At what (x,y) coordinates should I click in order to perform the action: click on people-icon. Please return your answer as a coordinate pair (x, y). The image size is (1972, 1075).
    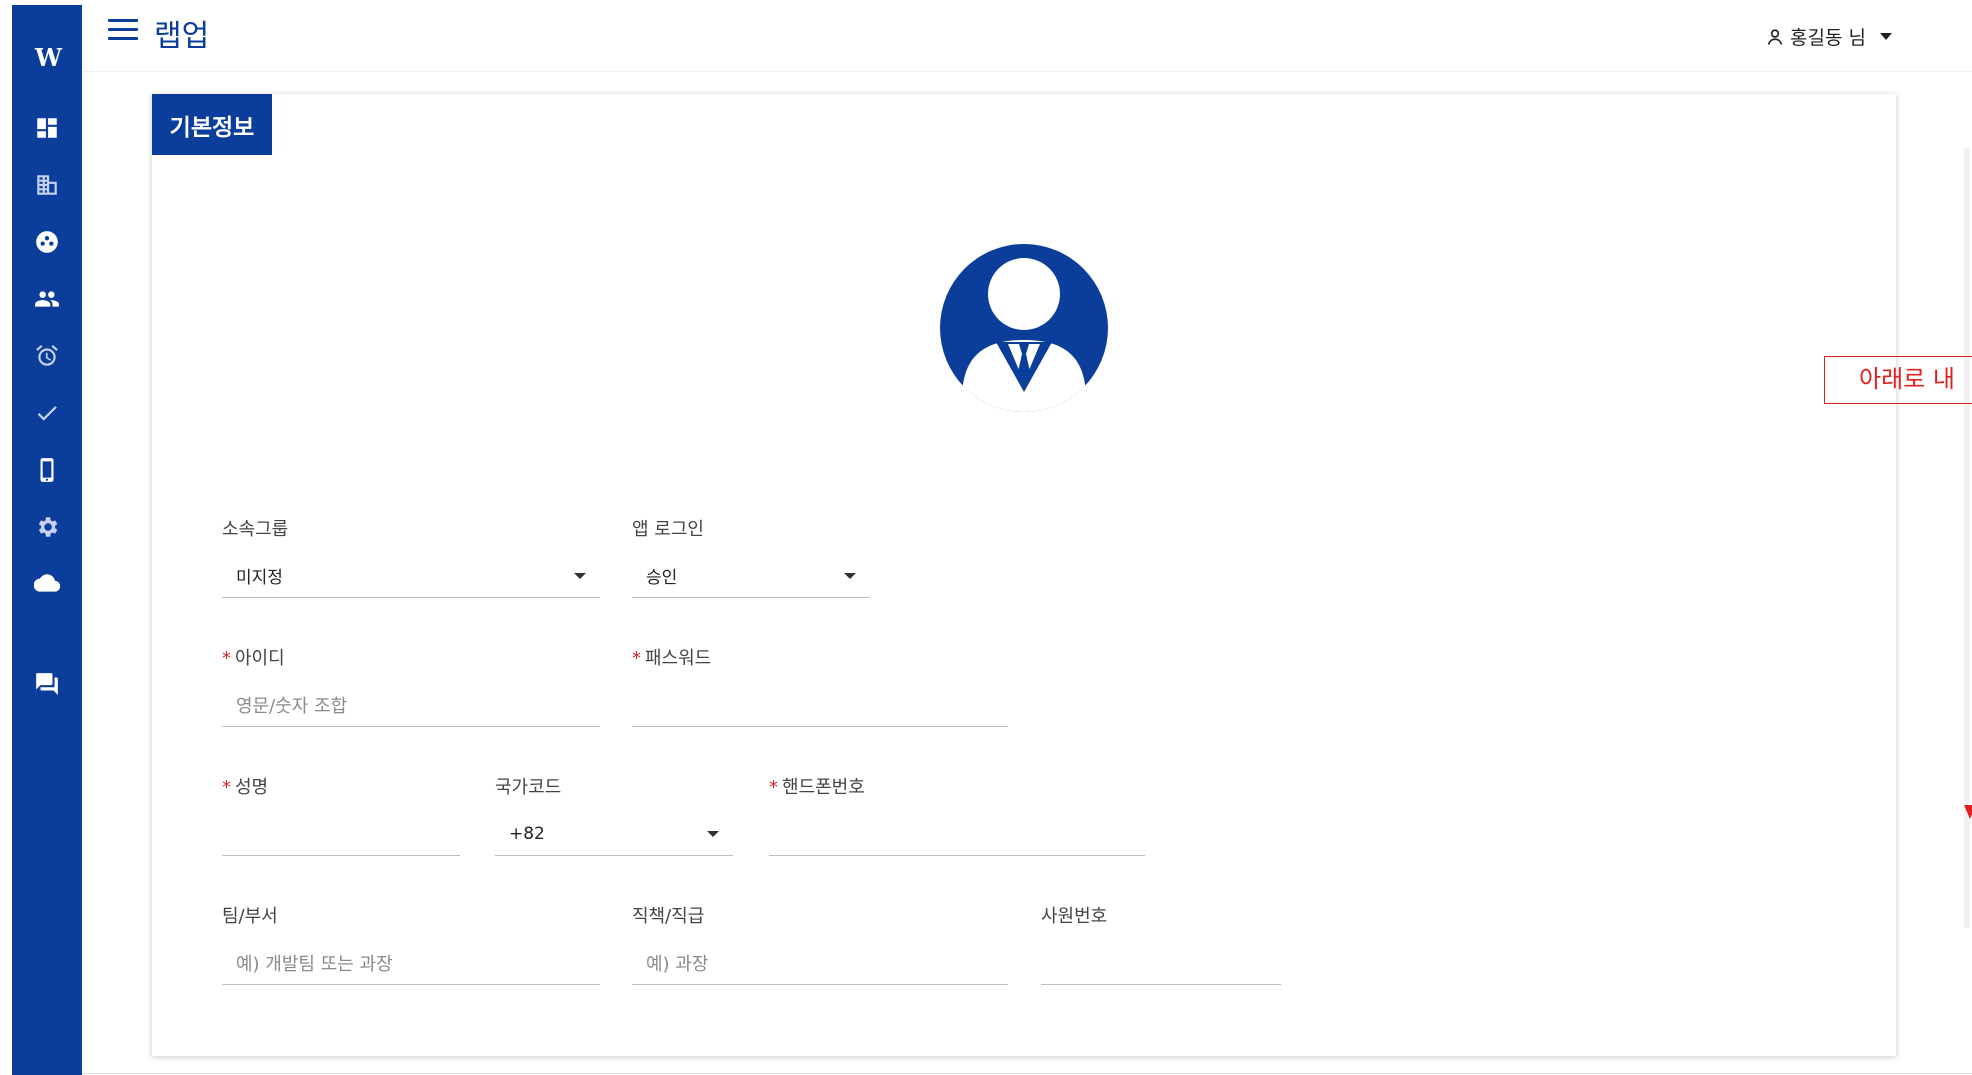
    Looking at the image, I should click on (47, 299).